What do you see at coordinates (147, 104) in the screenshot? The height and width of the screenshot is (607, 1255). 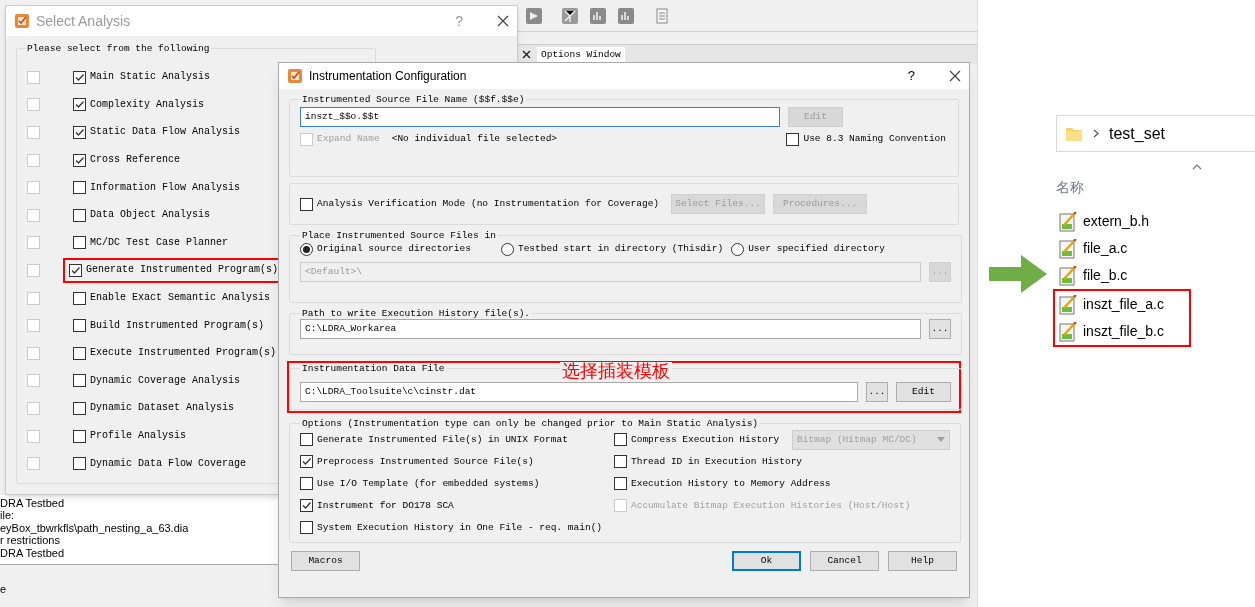 I see `checkbox-label: Complexity Analysis` at bounding box center [147, 104].